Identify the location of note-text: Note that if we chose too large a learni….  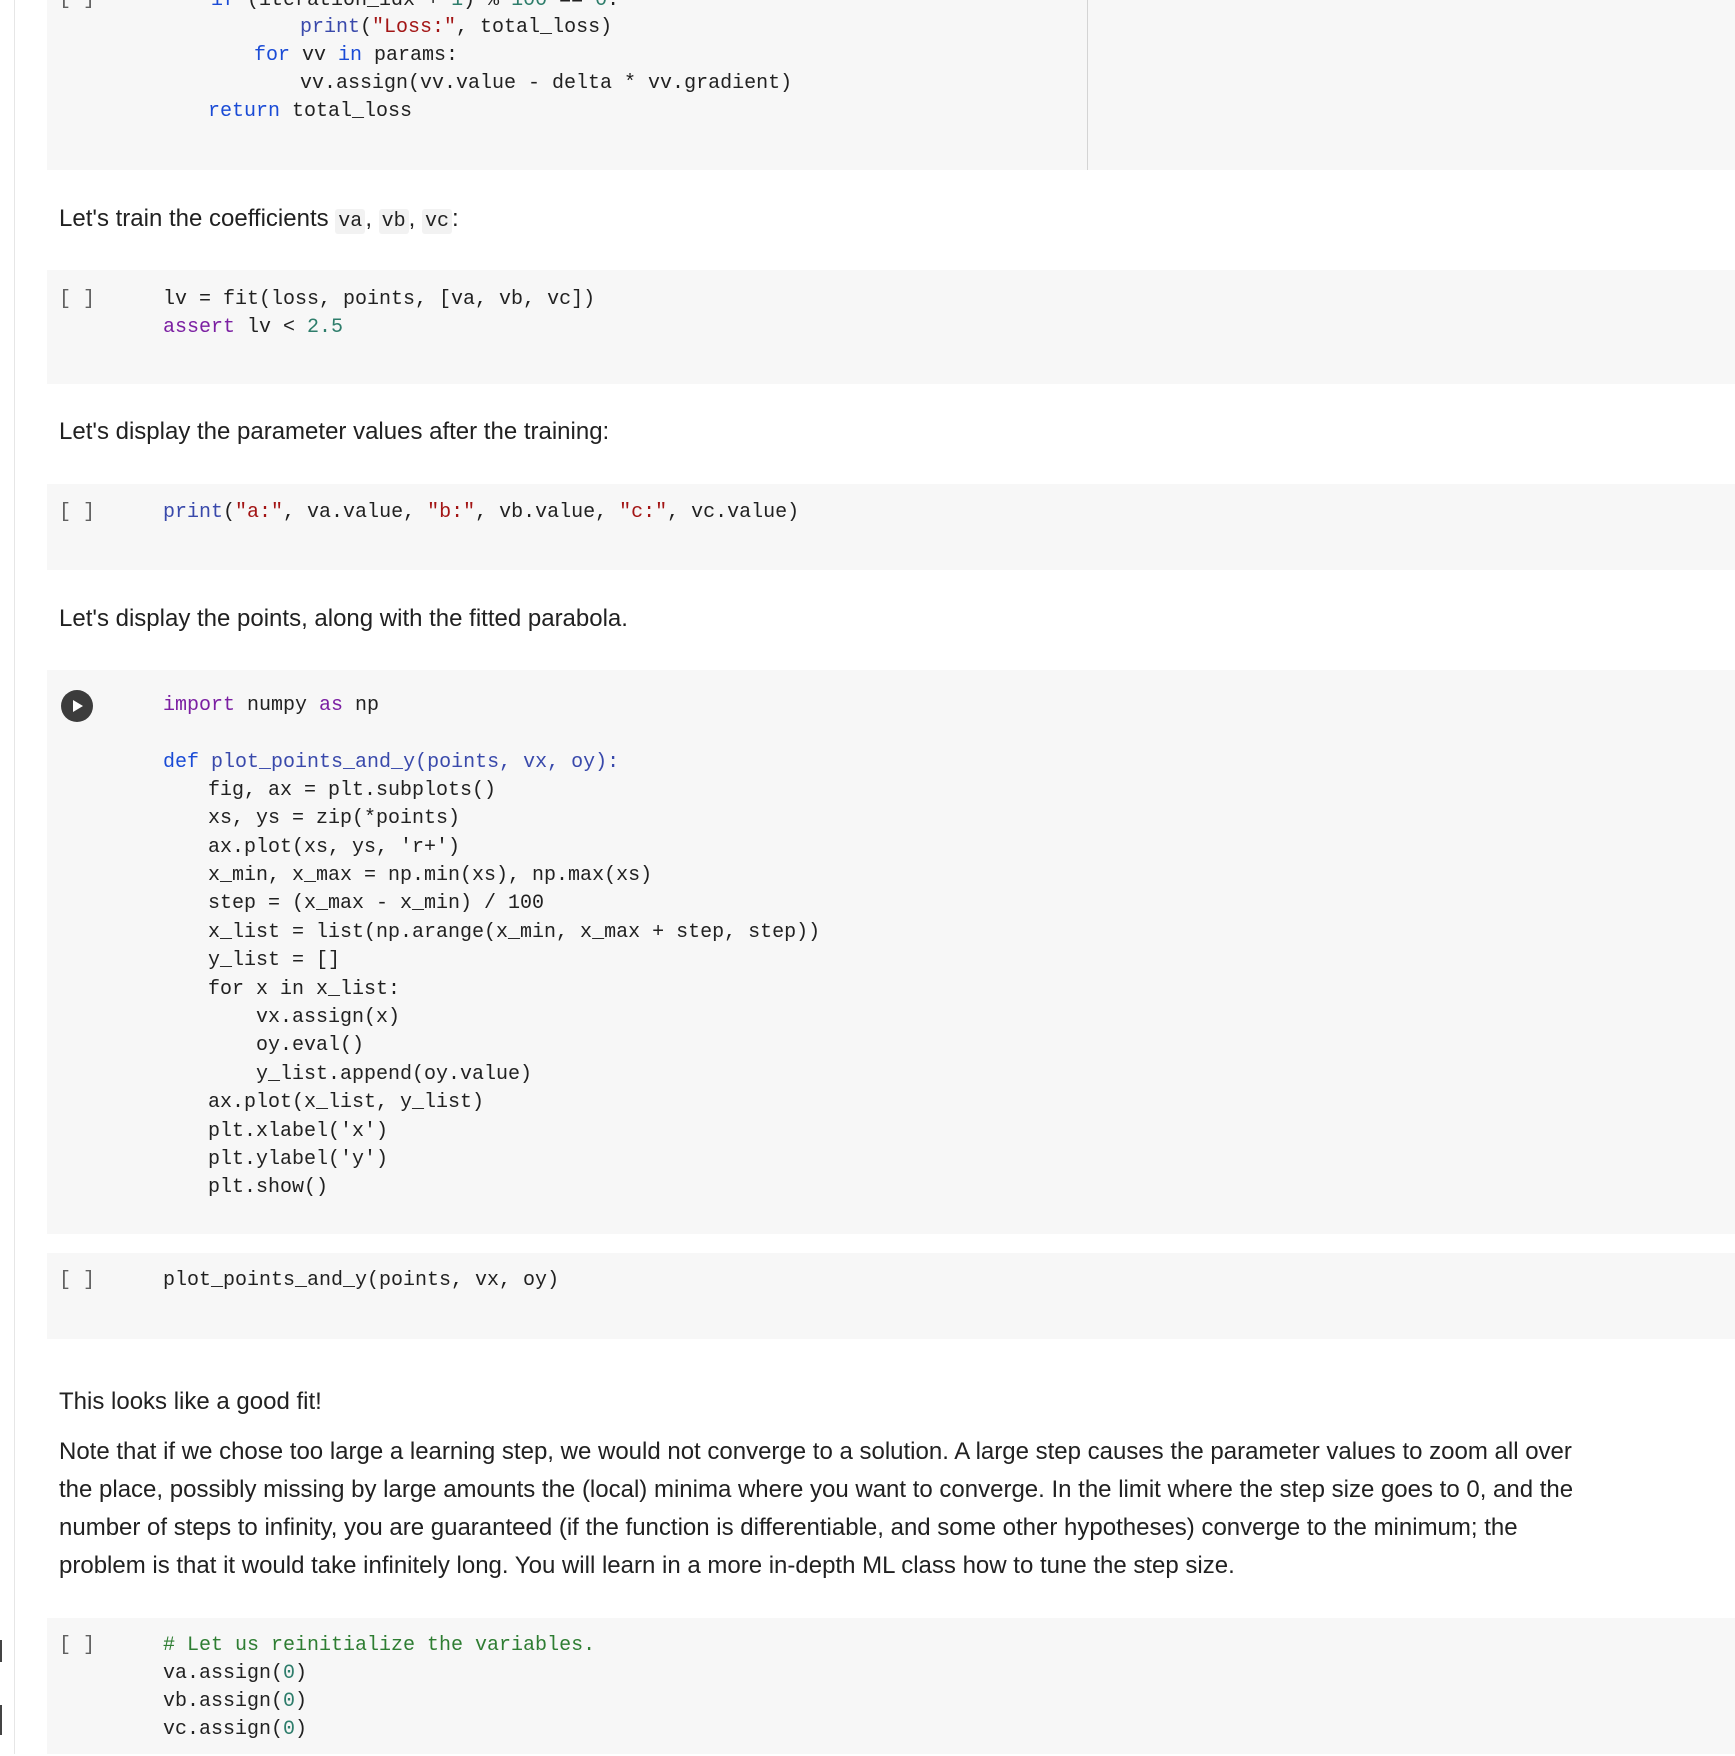
(816, 1508).